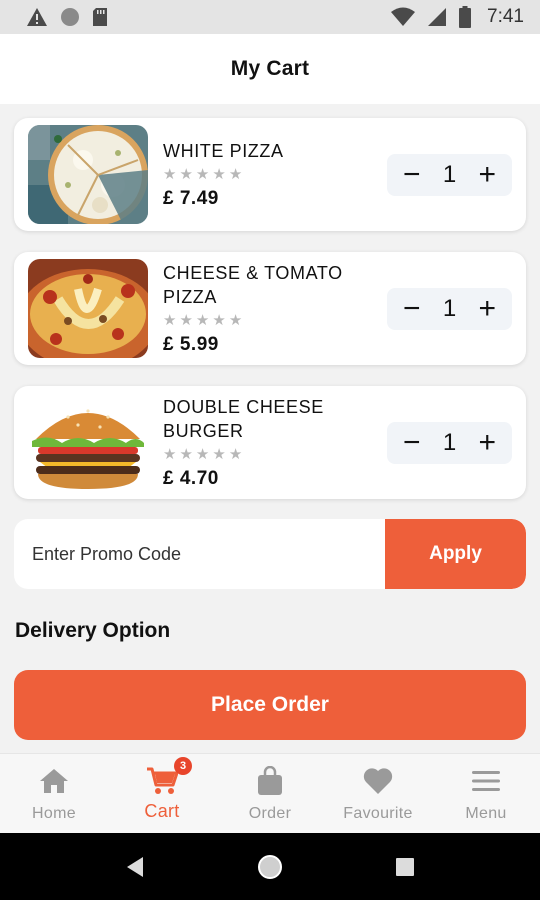  What do you see at coordinates (88, 442) in the screenshot?
I see `double-cheese-burger-image` at bounding box center [88, 442].